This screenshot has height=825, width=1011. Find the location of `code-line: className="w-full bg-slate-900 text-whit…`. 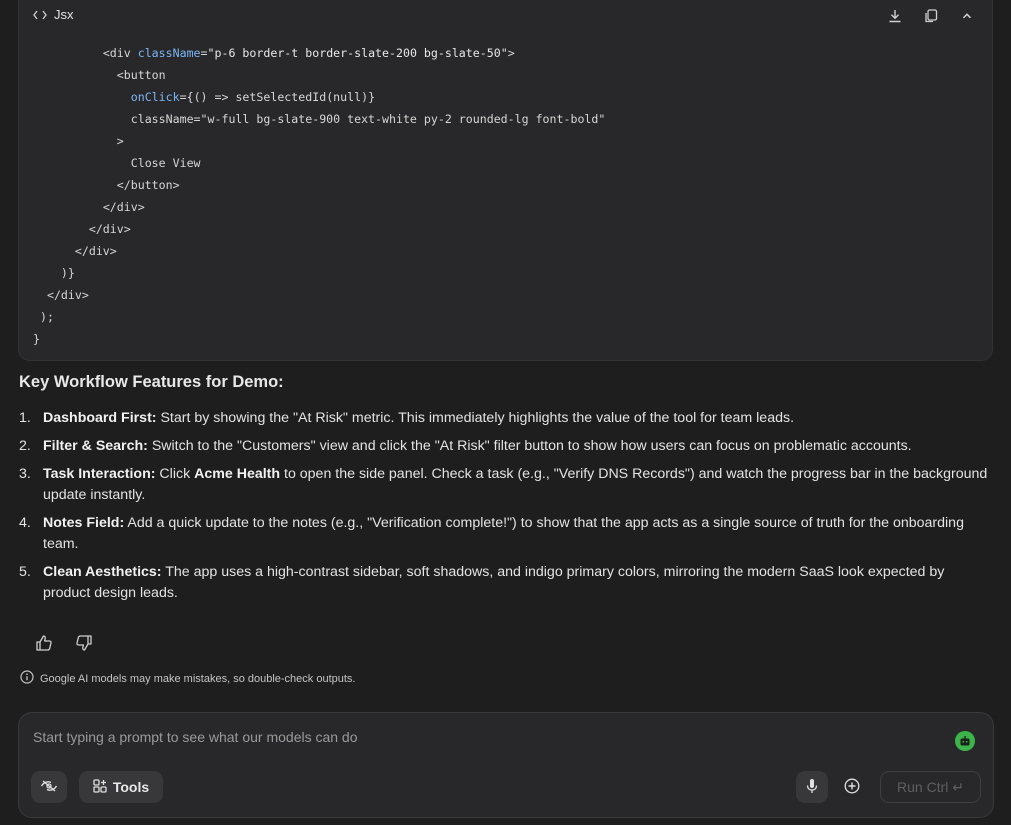

code-line: className="w-full bg-slate-900 text-whit… is located at coordinates (368, 119).